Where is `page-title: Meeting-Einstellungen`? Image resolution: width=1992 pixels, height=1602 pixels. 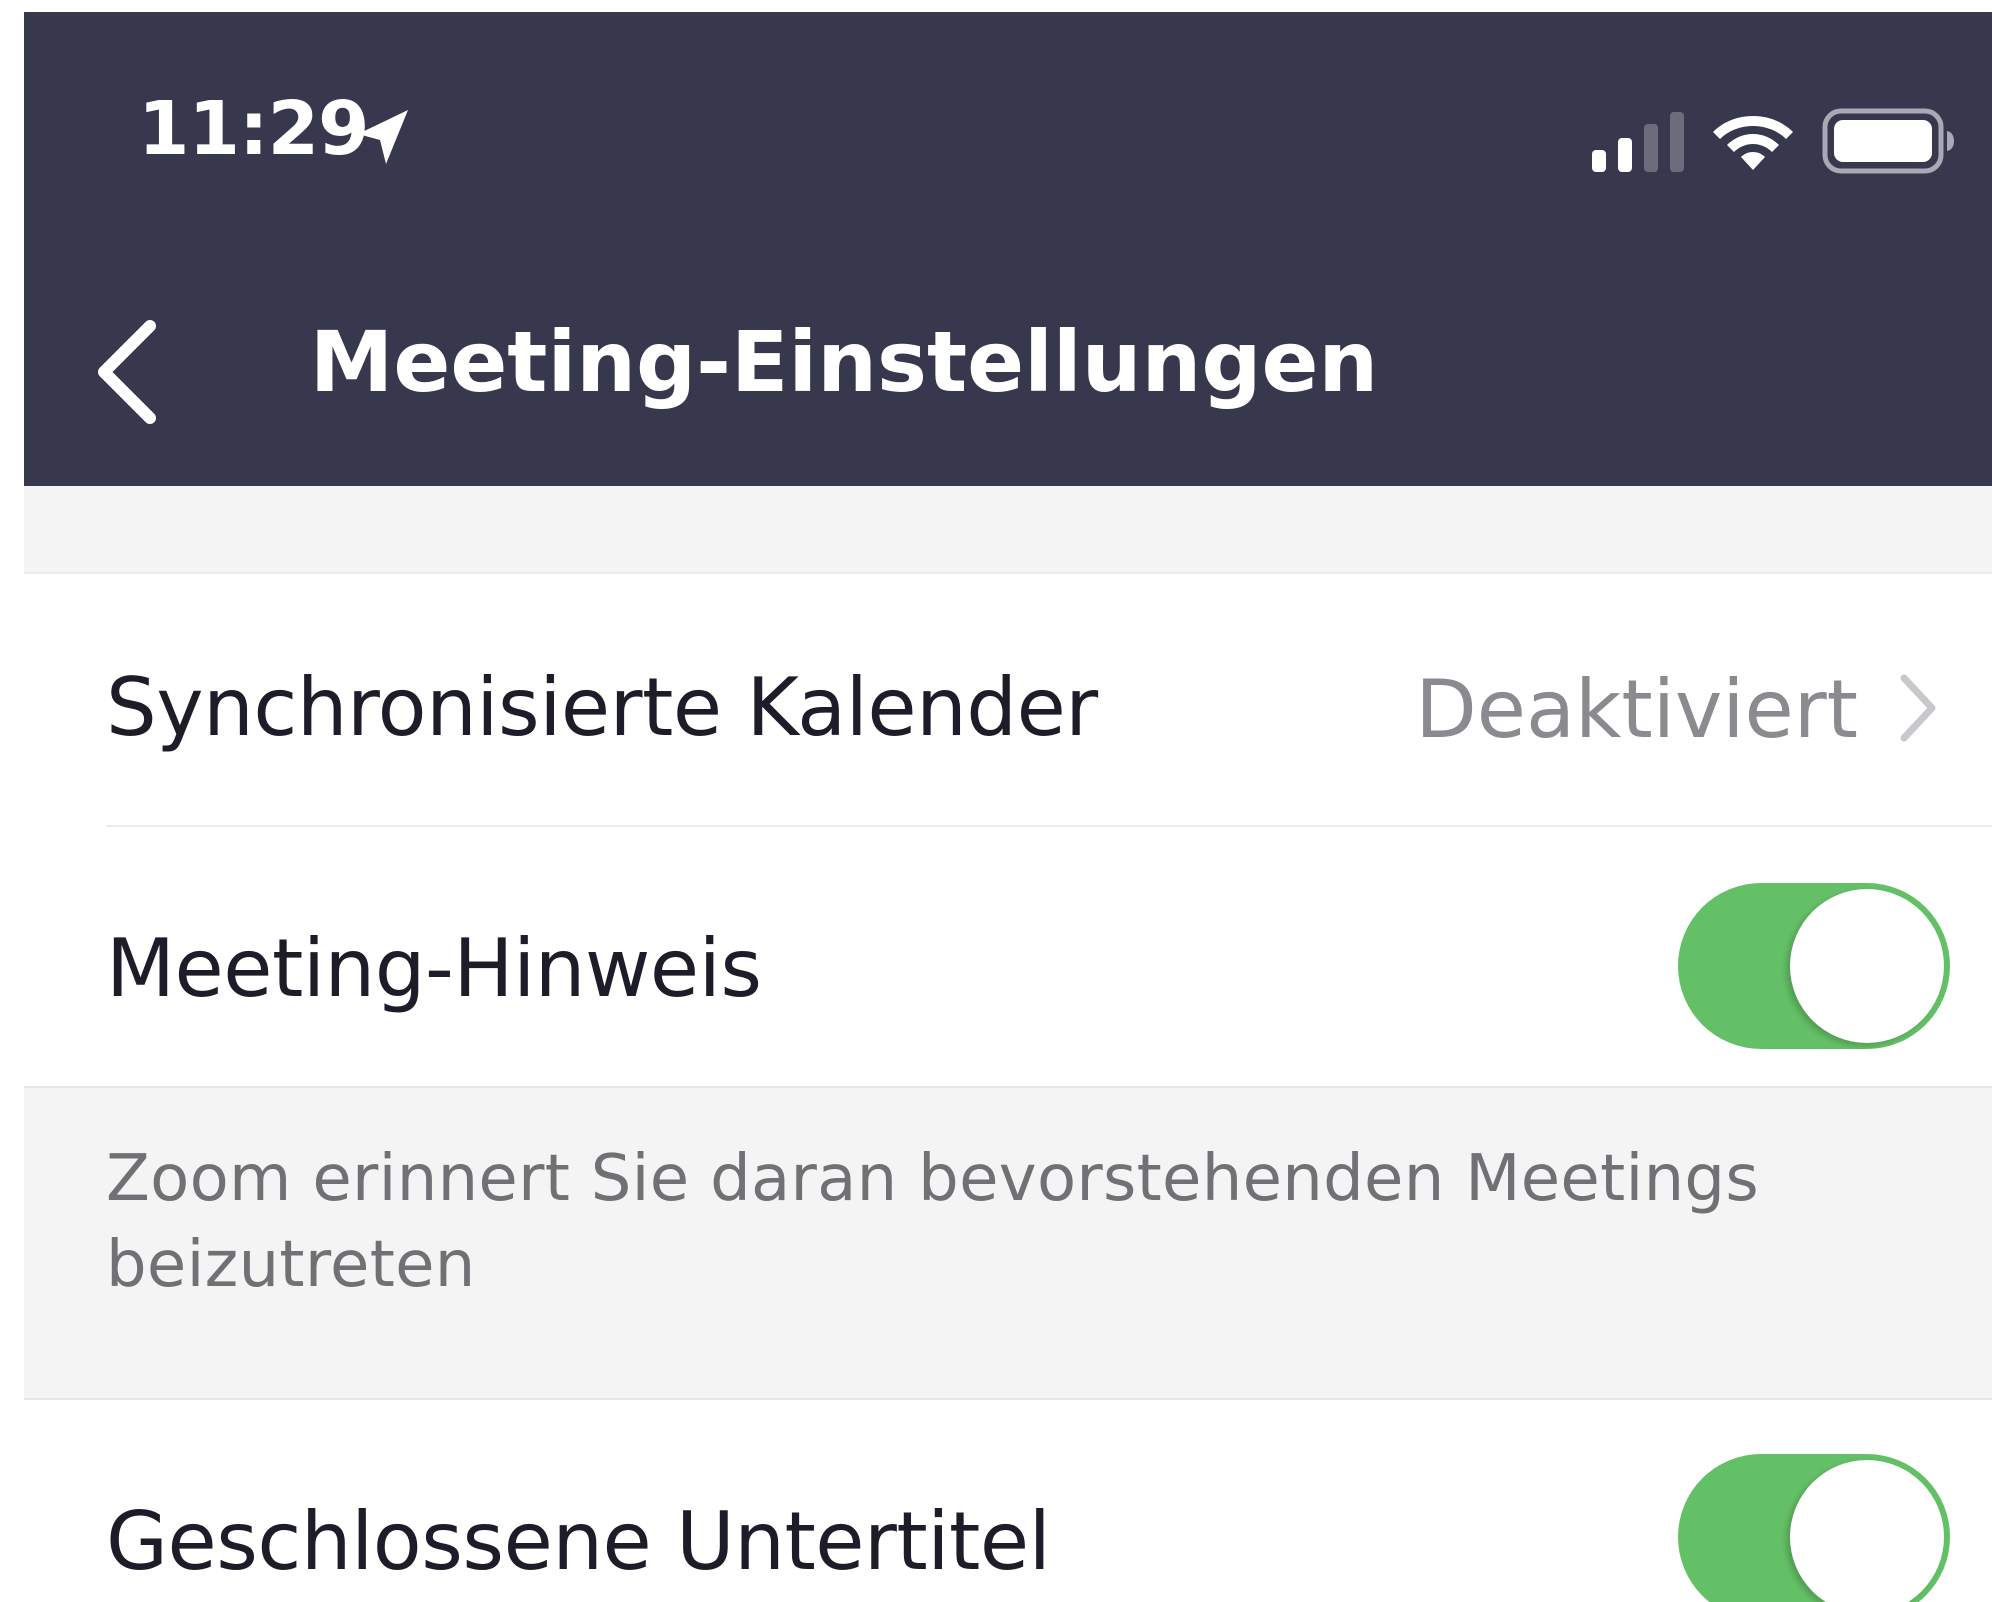
page-title: Meeting-Einstellungen is located at coordinates (844, 362).